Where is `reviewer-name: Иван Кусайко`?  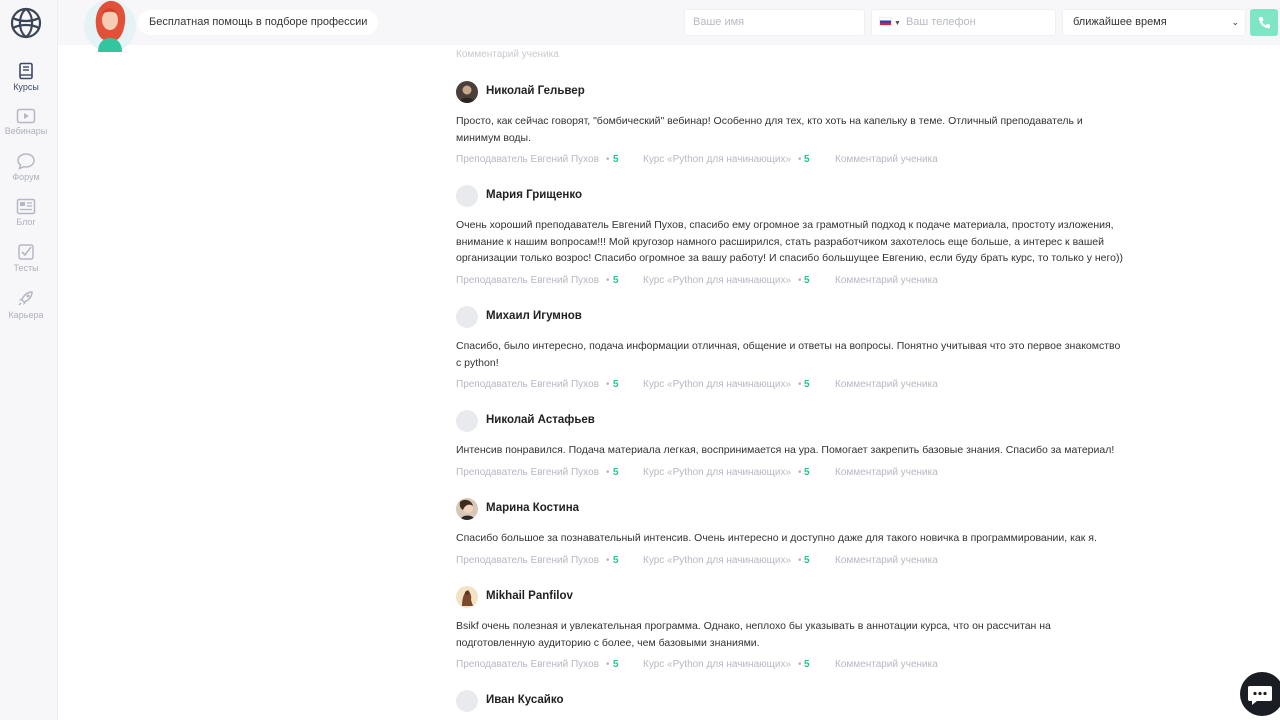 reviewer-name: Иван Кусайко is located at coordinates (525, 700).